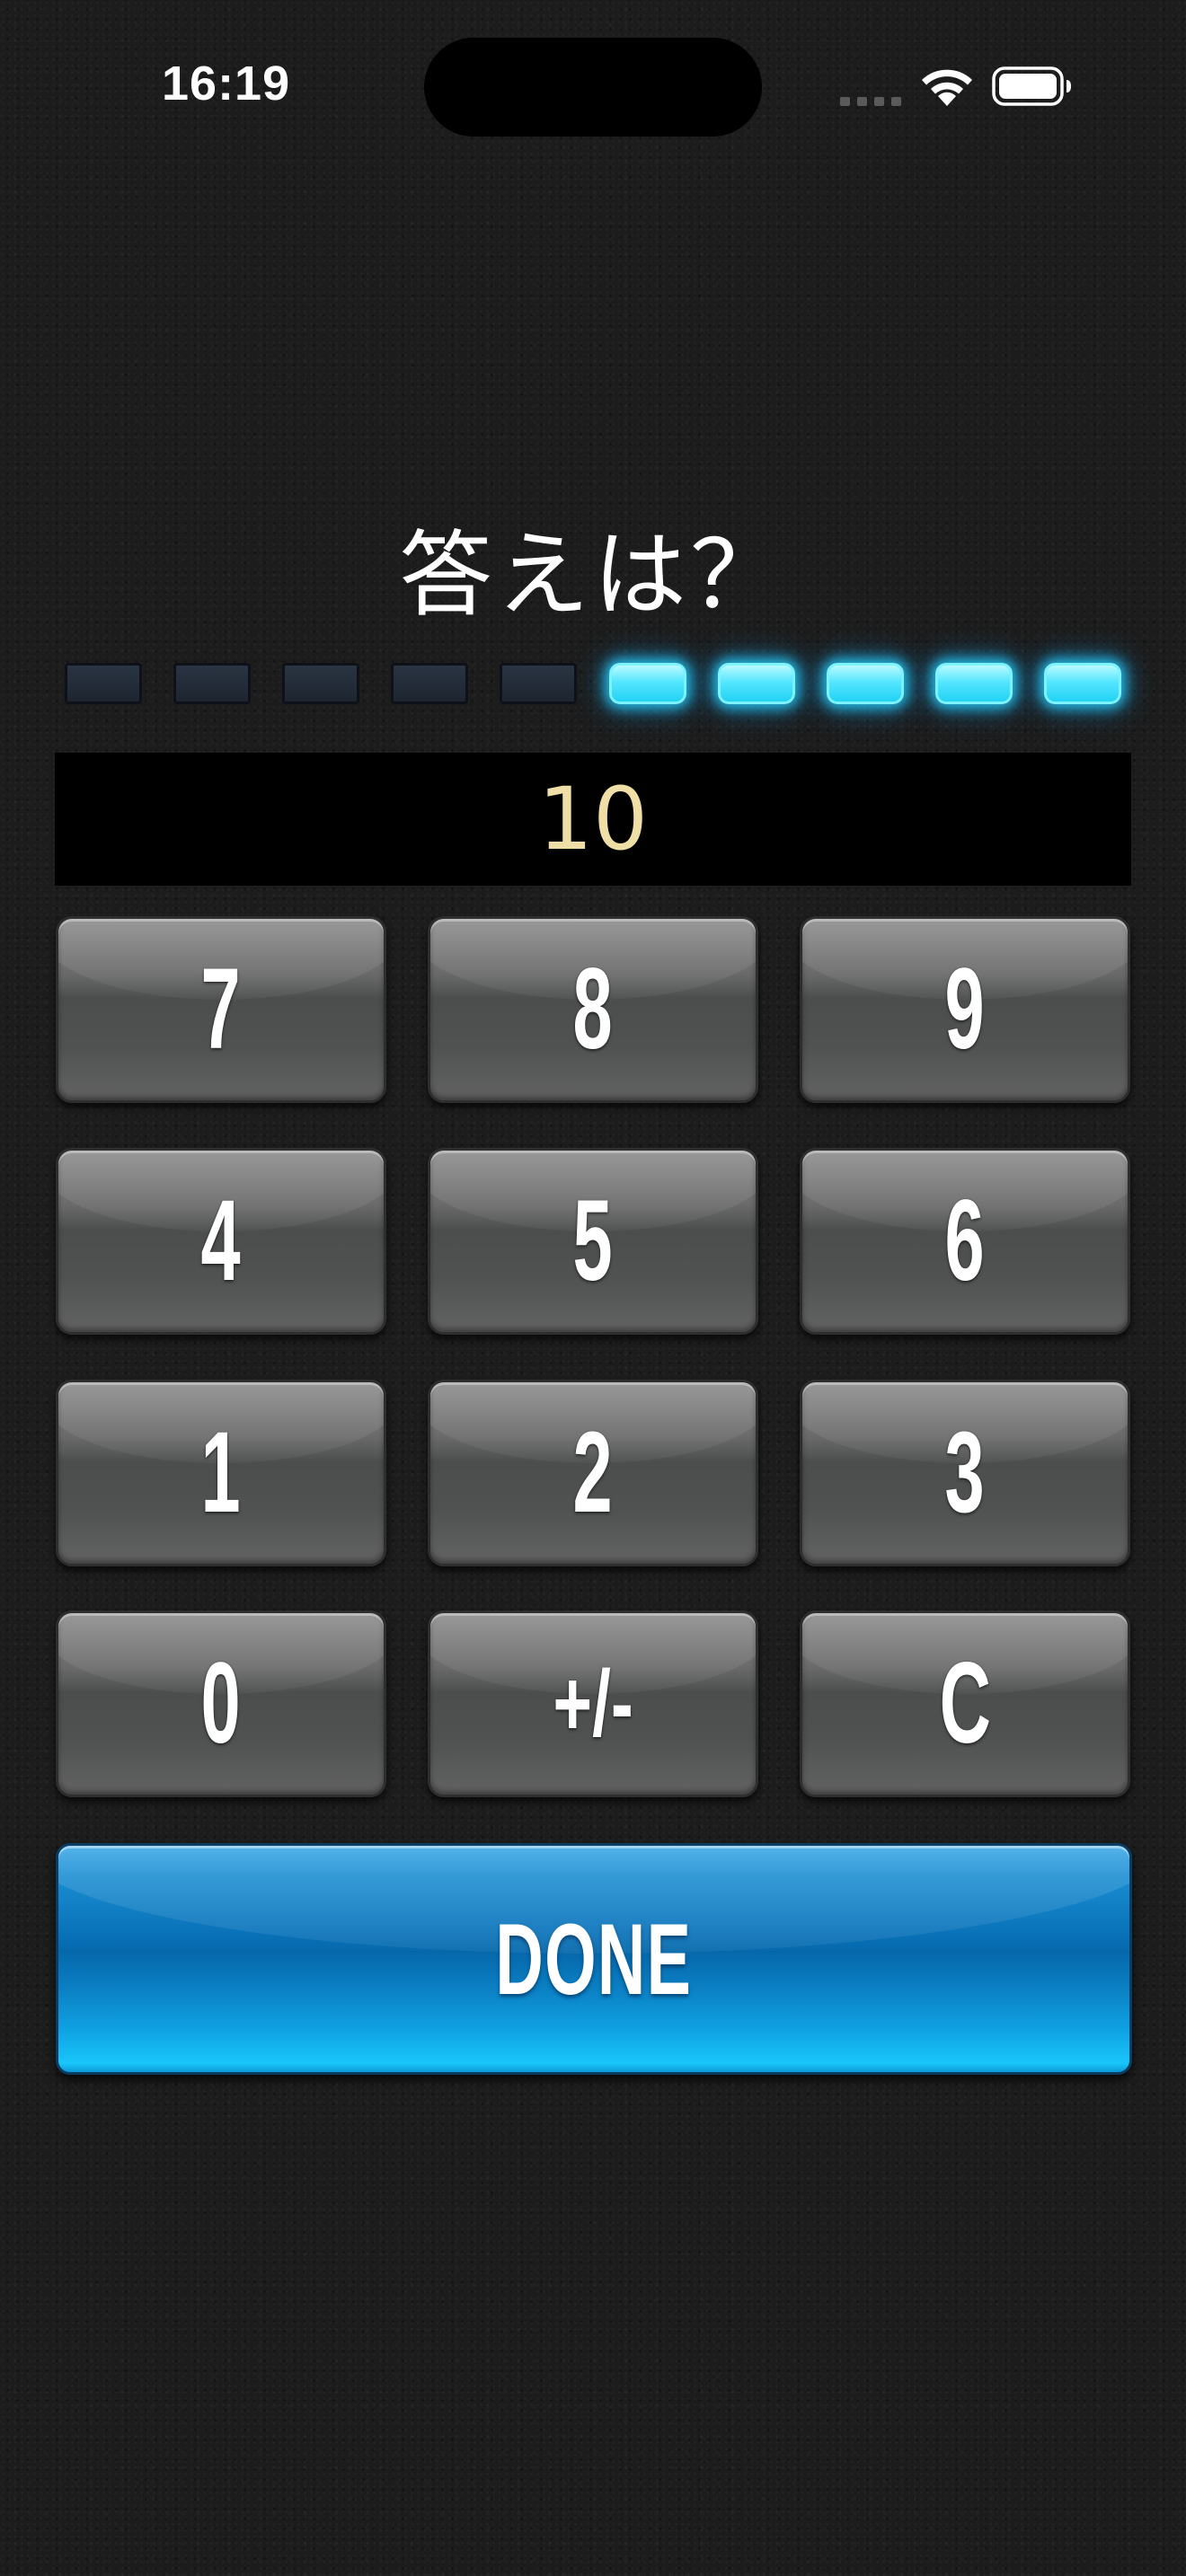  I want to click on key-7-button: 7, so click(221, 1009).